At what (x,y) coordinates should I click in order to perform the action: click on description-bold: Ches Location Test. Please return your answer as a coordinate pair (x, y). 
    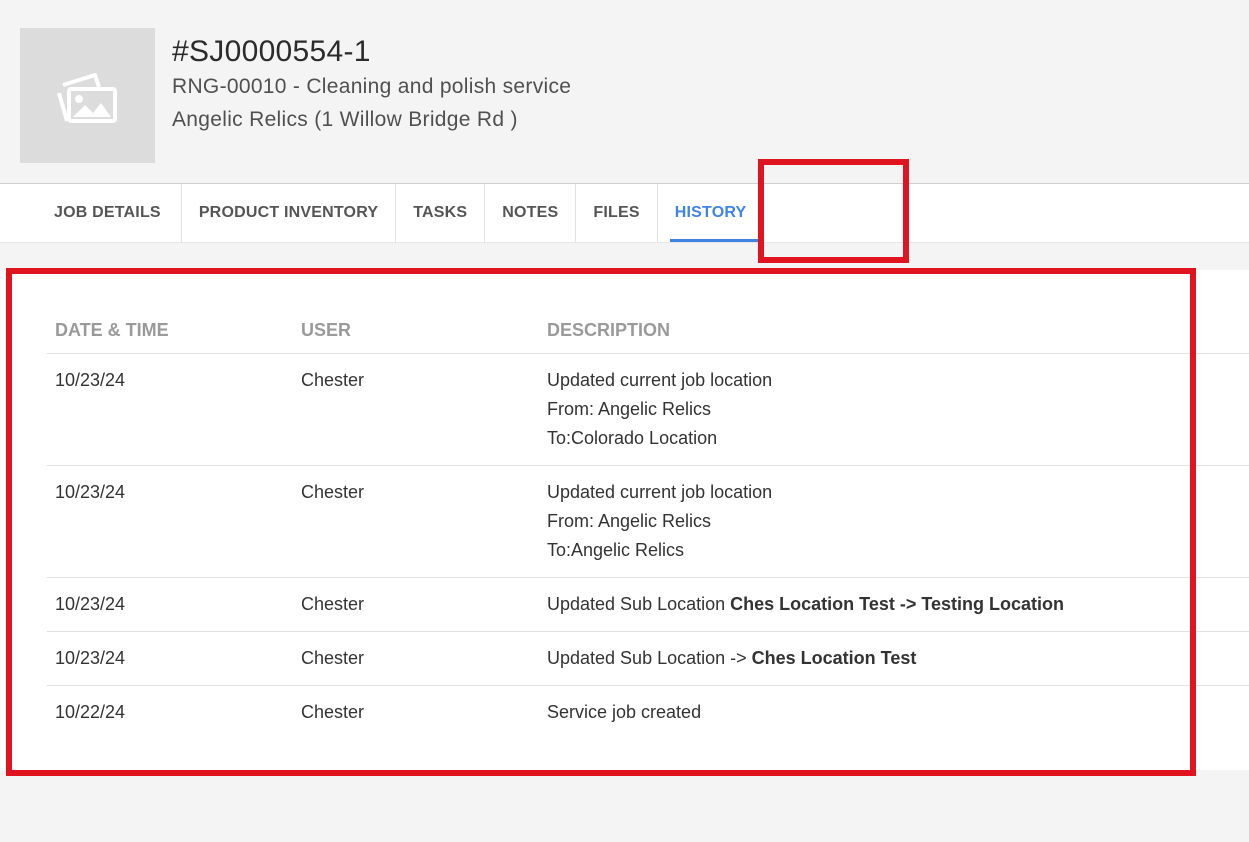
    Looking at the image, I should click on (834, 658).